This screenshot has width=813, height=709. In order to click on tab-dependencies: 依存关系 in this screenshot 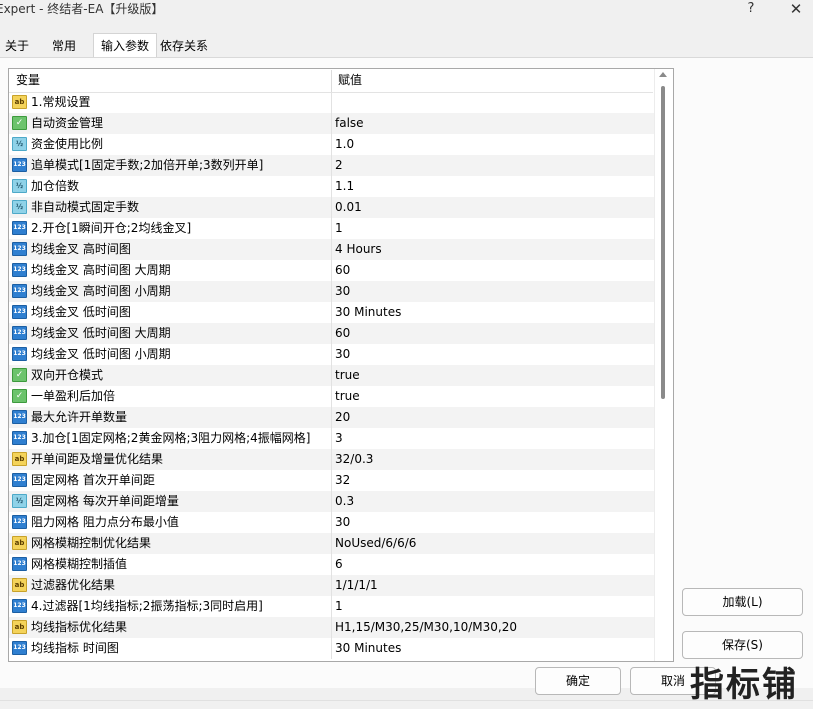, I will do `click(184, 46)`.